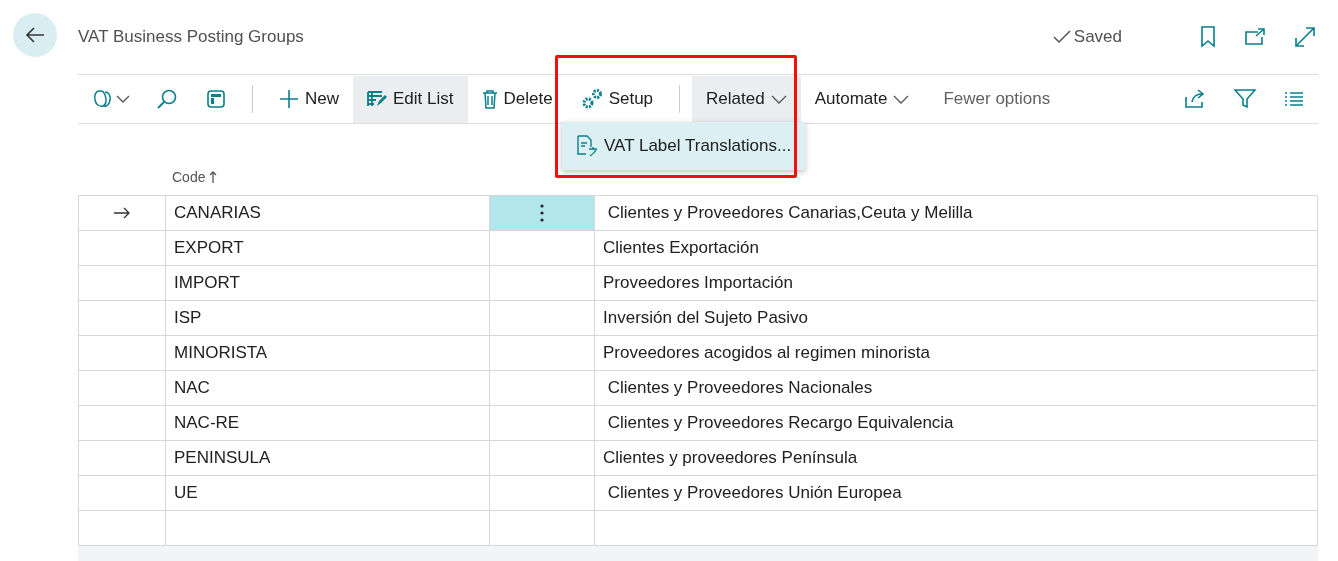 The width and height of the screenshot is (1338, 561). I want to click on trash-icon, so click(489, 99).